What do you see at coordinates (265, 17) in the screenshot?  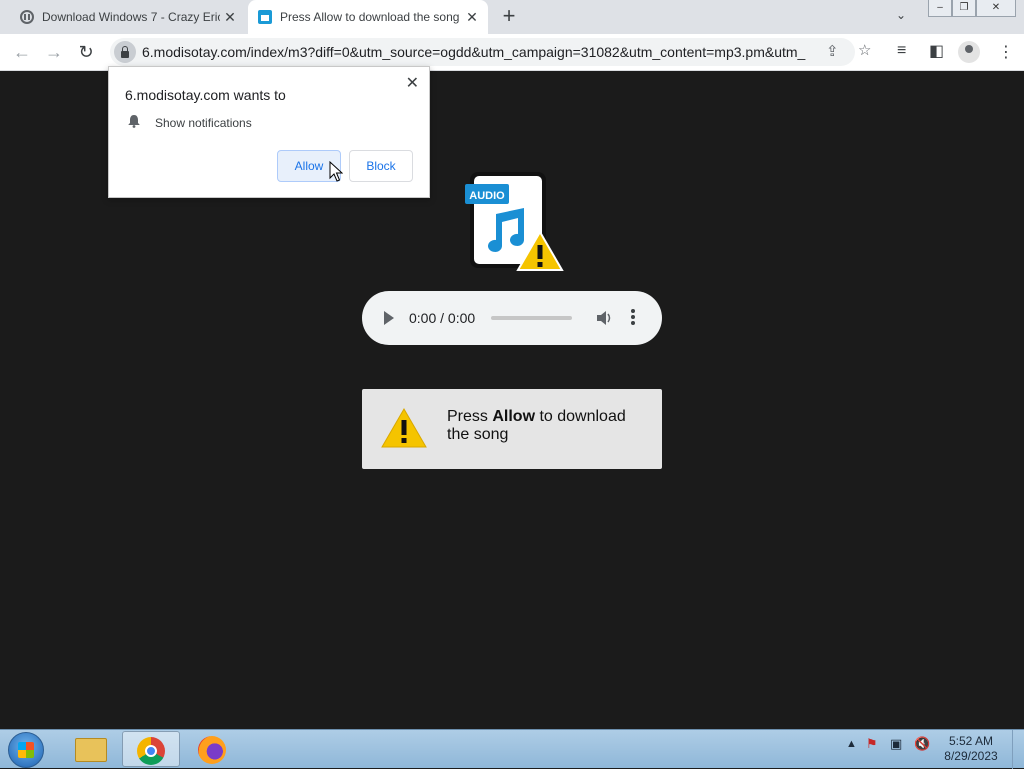 I see `site-favicon-icon` at bounding box center [265, 17].